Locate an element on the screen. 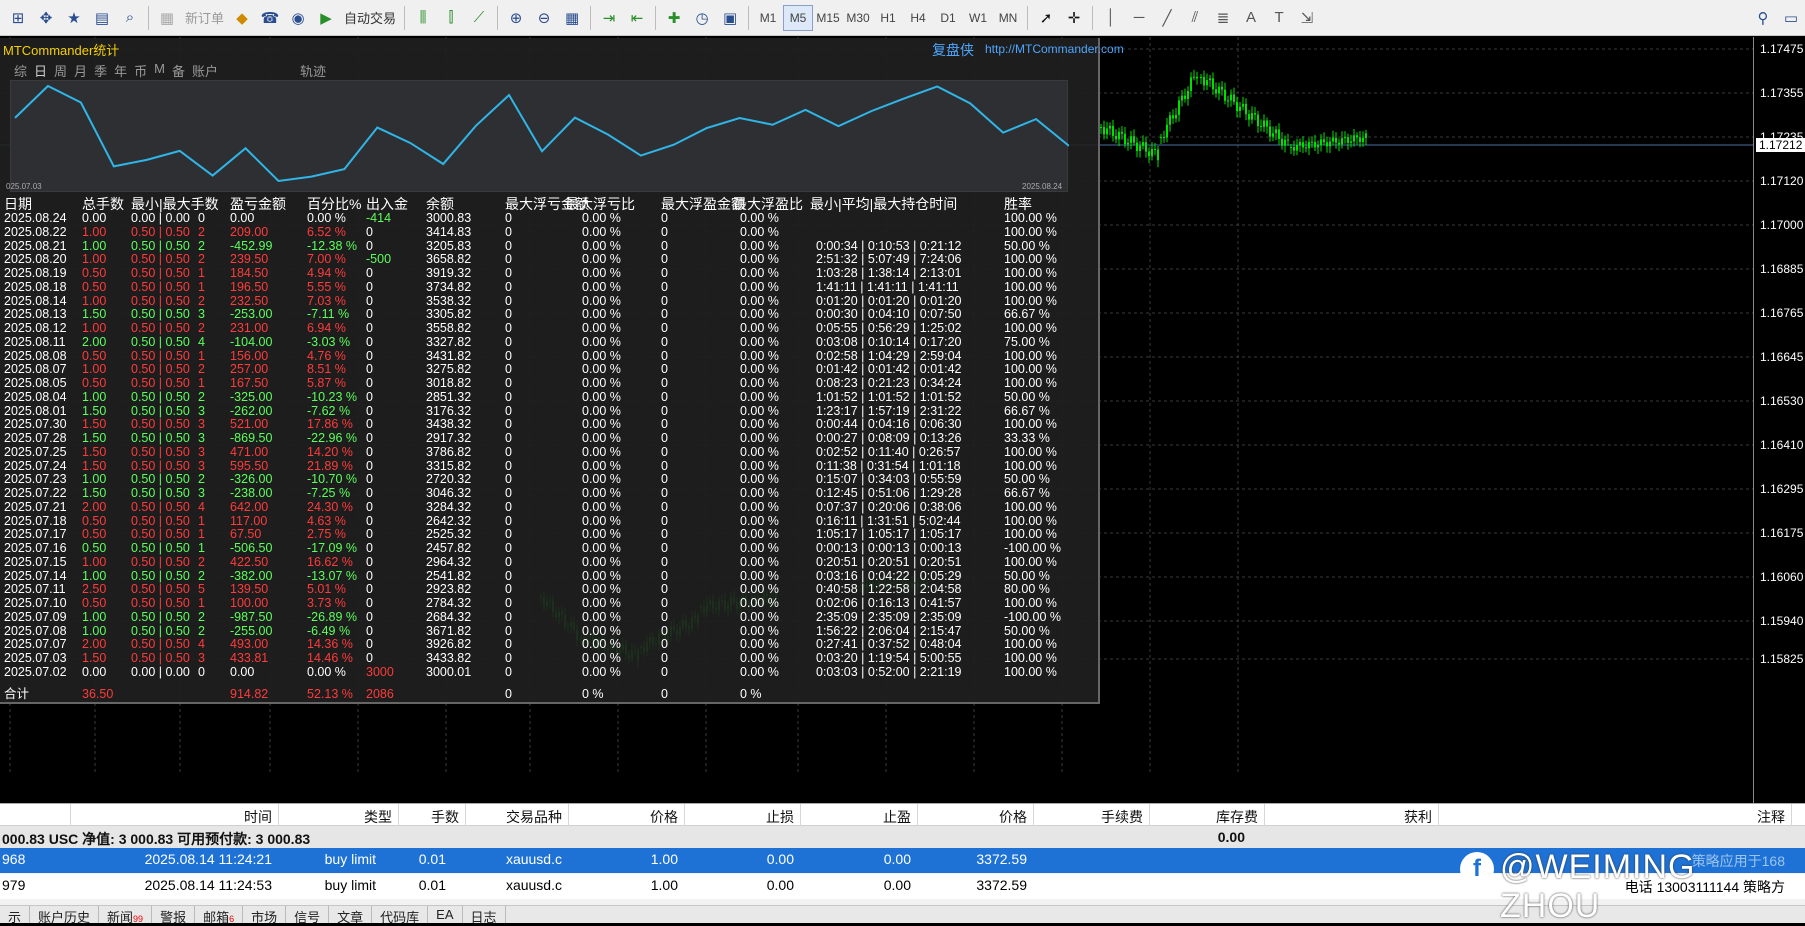 This screenshot has width=1805, height=926. new-order-icon: ▦ is located at coordinates (167, 18).